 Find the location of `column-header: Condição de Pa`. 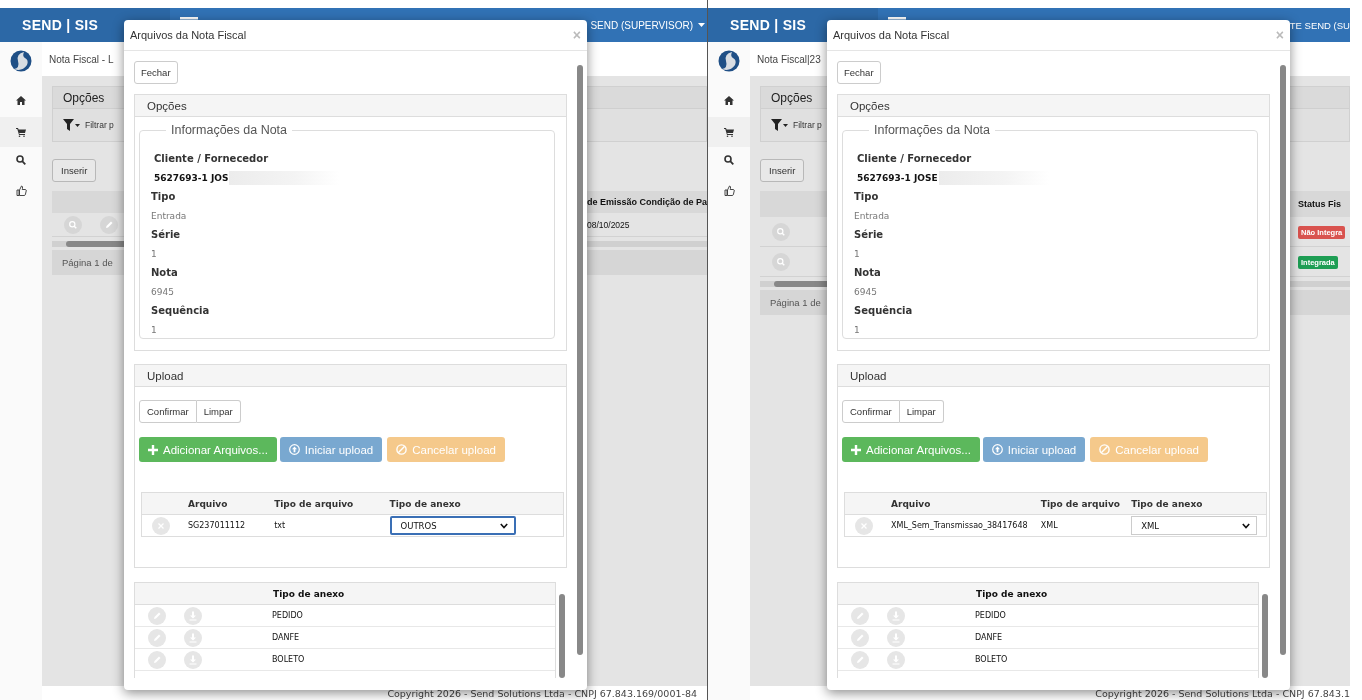

column-header: Condição de Pa is located at coordinates (673, 202).